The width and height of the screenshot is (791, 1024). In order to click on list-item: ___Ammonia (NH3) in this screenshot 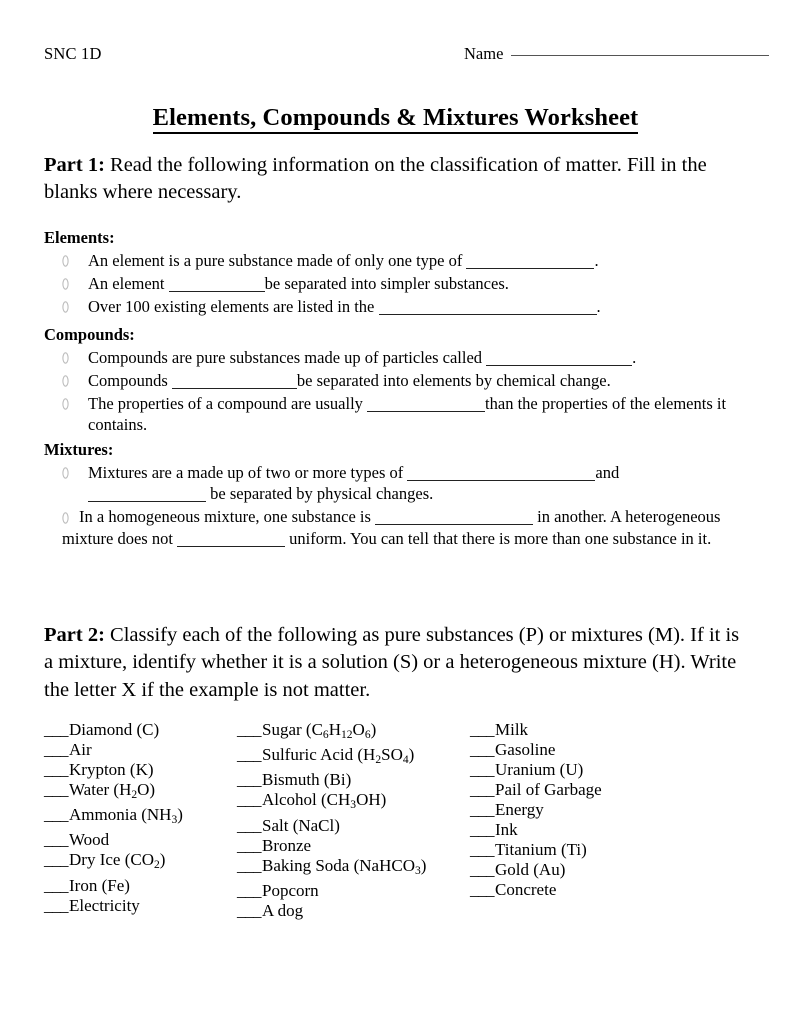, I will do `click(140, 817)`.